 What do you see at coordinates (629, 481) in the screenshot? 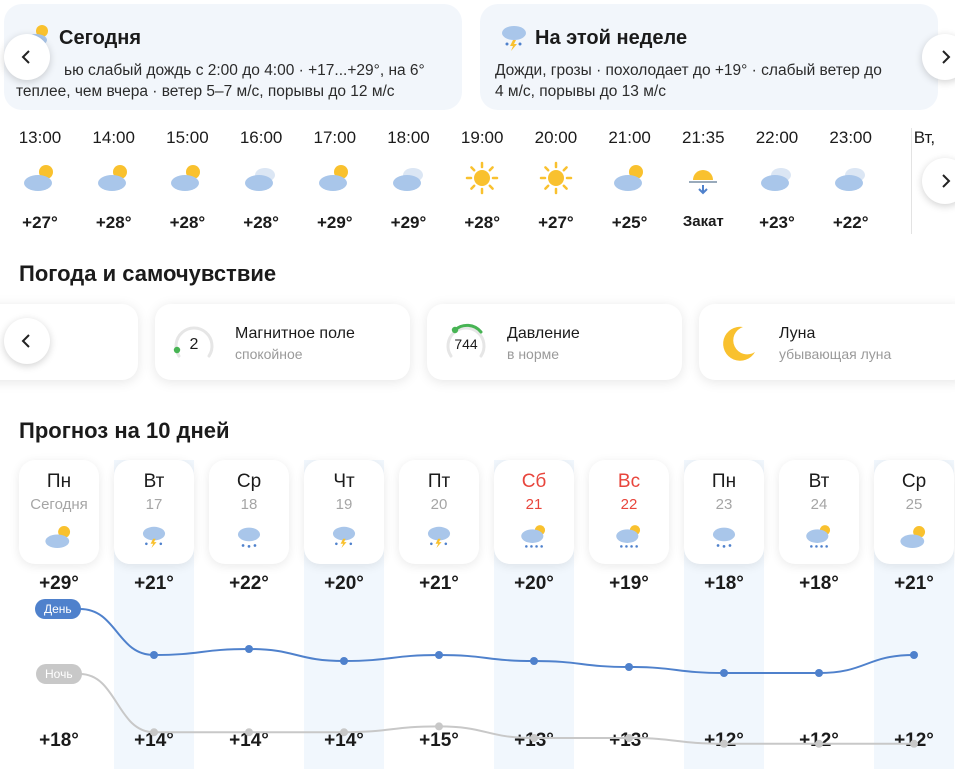
I see `day-name: Вс` at bounding box center [629, 481].